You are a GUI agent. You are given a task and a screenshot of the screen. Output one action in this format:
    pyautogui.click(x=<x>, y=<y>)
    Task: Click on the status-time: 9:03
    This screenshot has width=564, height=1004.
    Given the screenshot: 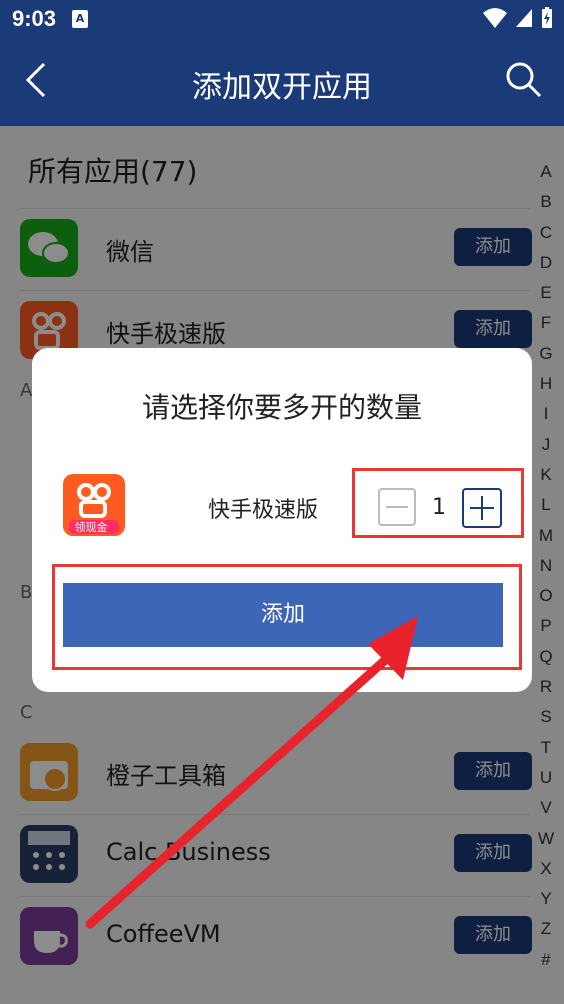 What is the action you would take?
    pyautogui.click(x=34, y=18)
    